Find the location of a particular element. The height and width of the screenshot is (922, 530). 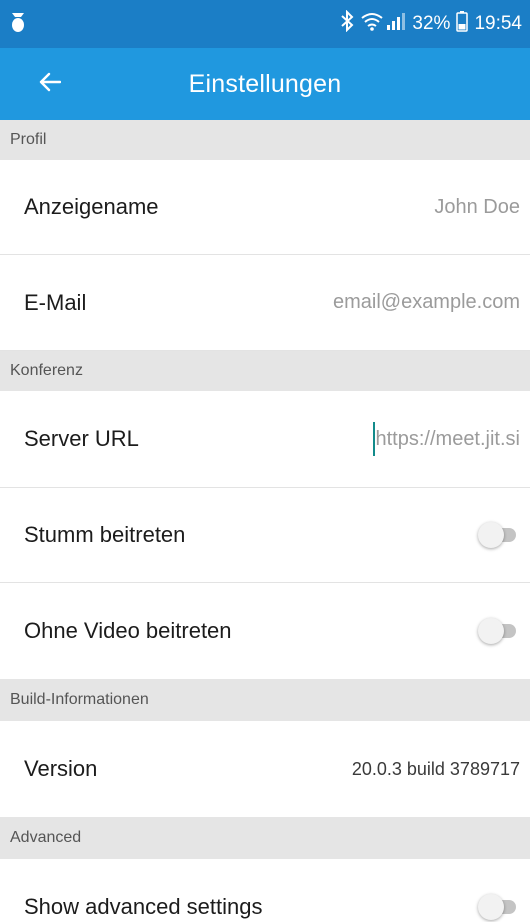

signal-icon is located at coordinates (396, 24).